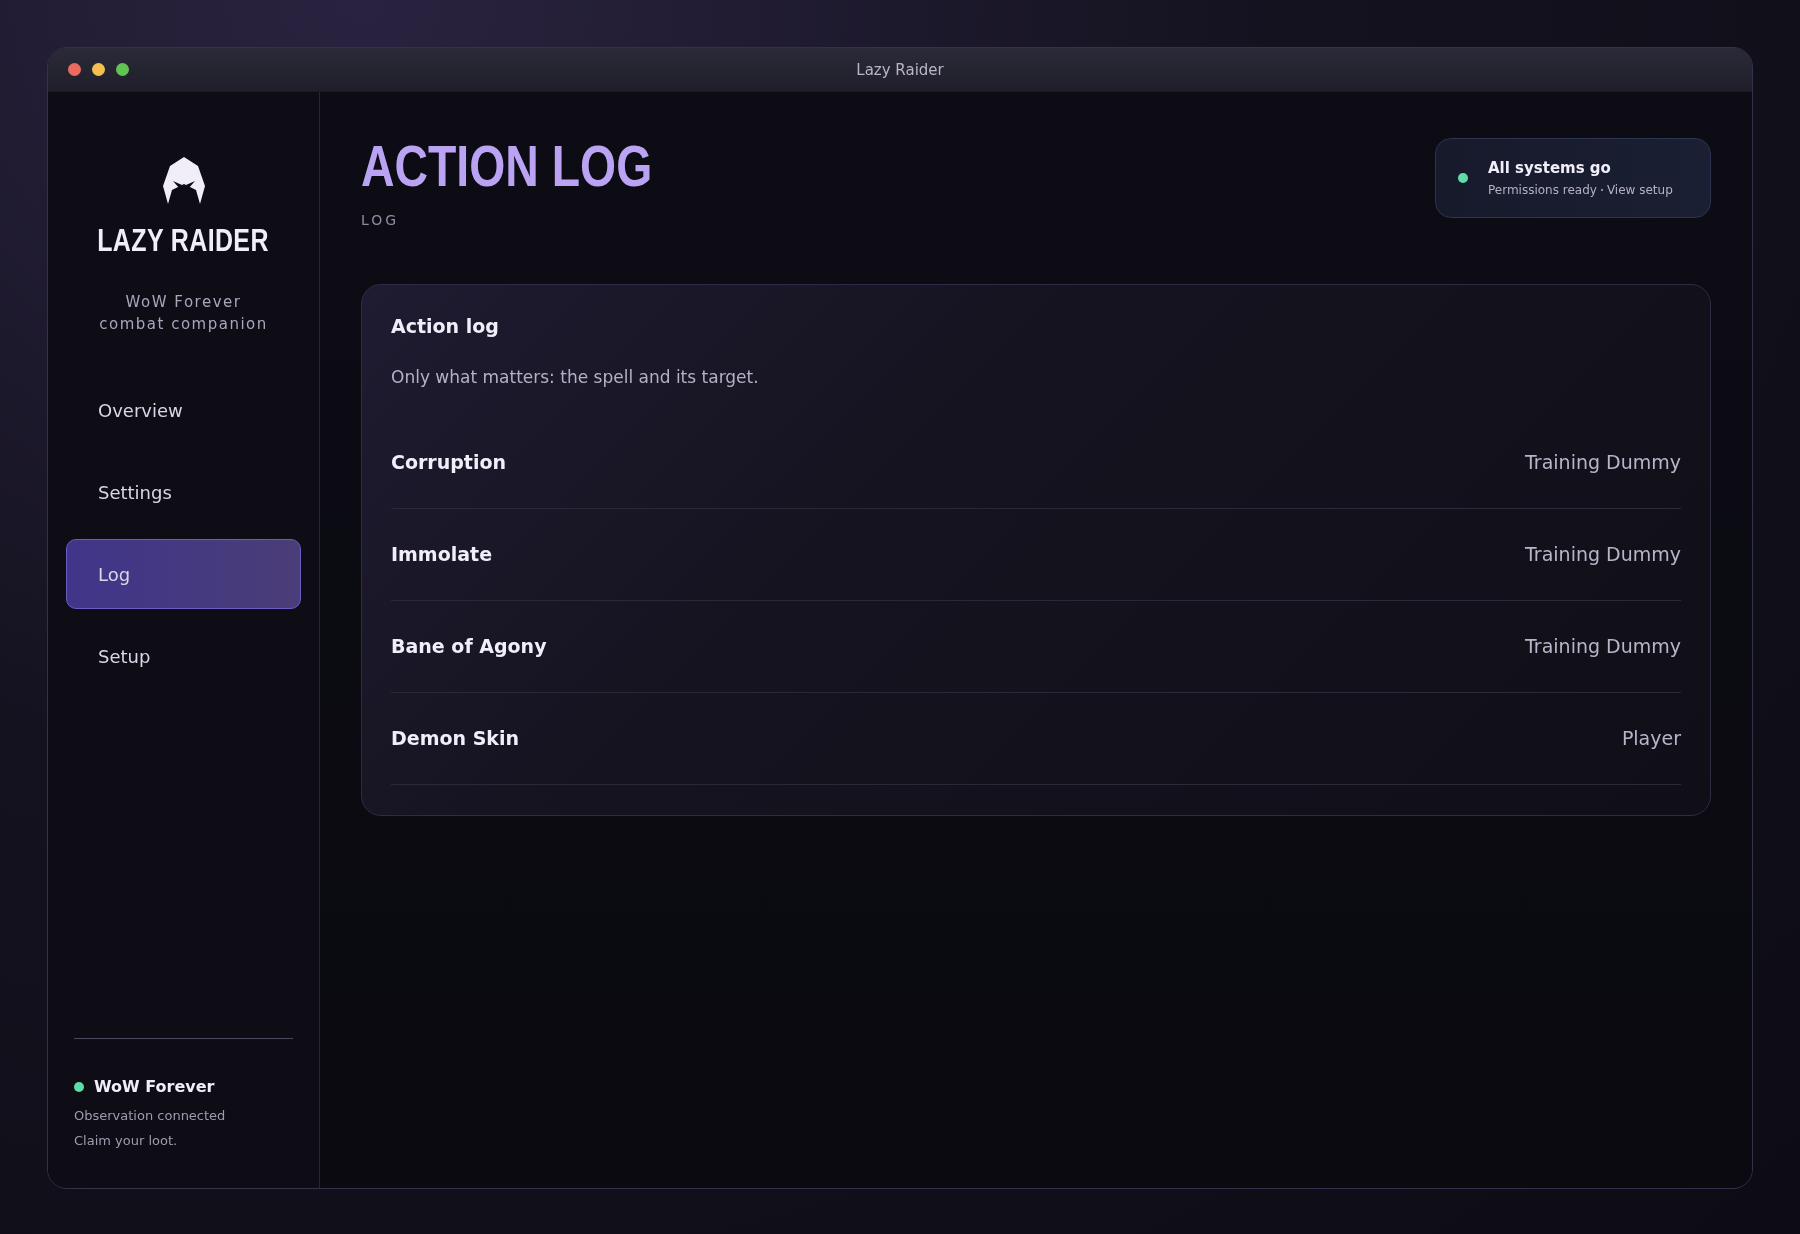  I want to click on page-subtitle: LOG, so click(381, 219).